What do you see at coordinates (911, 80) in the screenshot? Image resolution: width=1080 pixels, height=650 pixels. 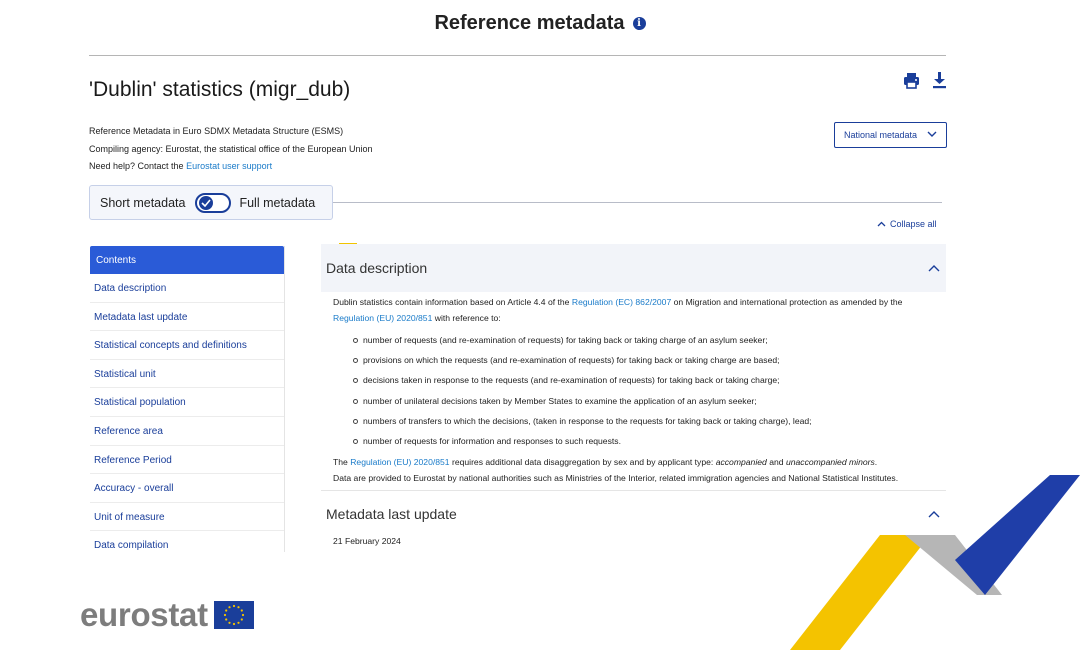 I see `print-icon` at bounding box center [911, 80].